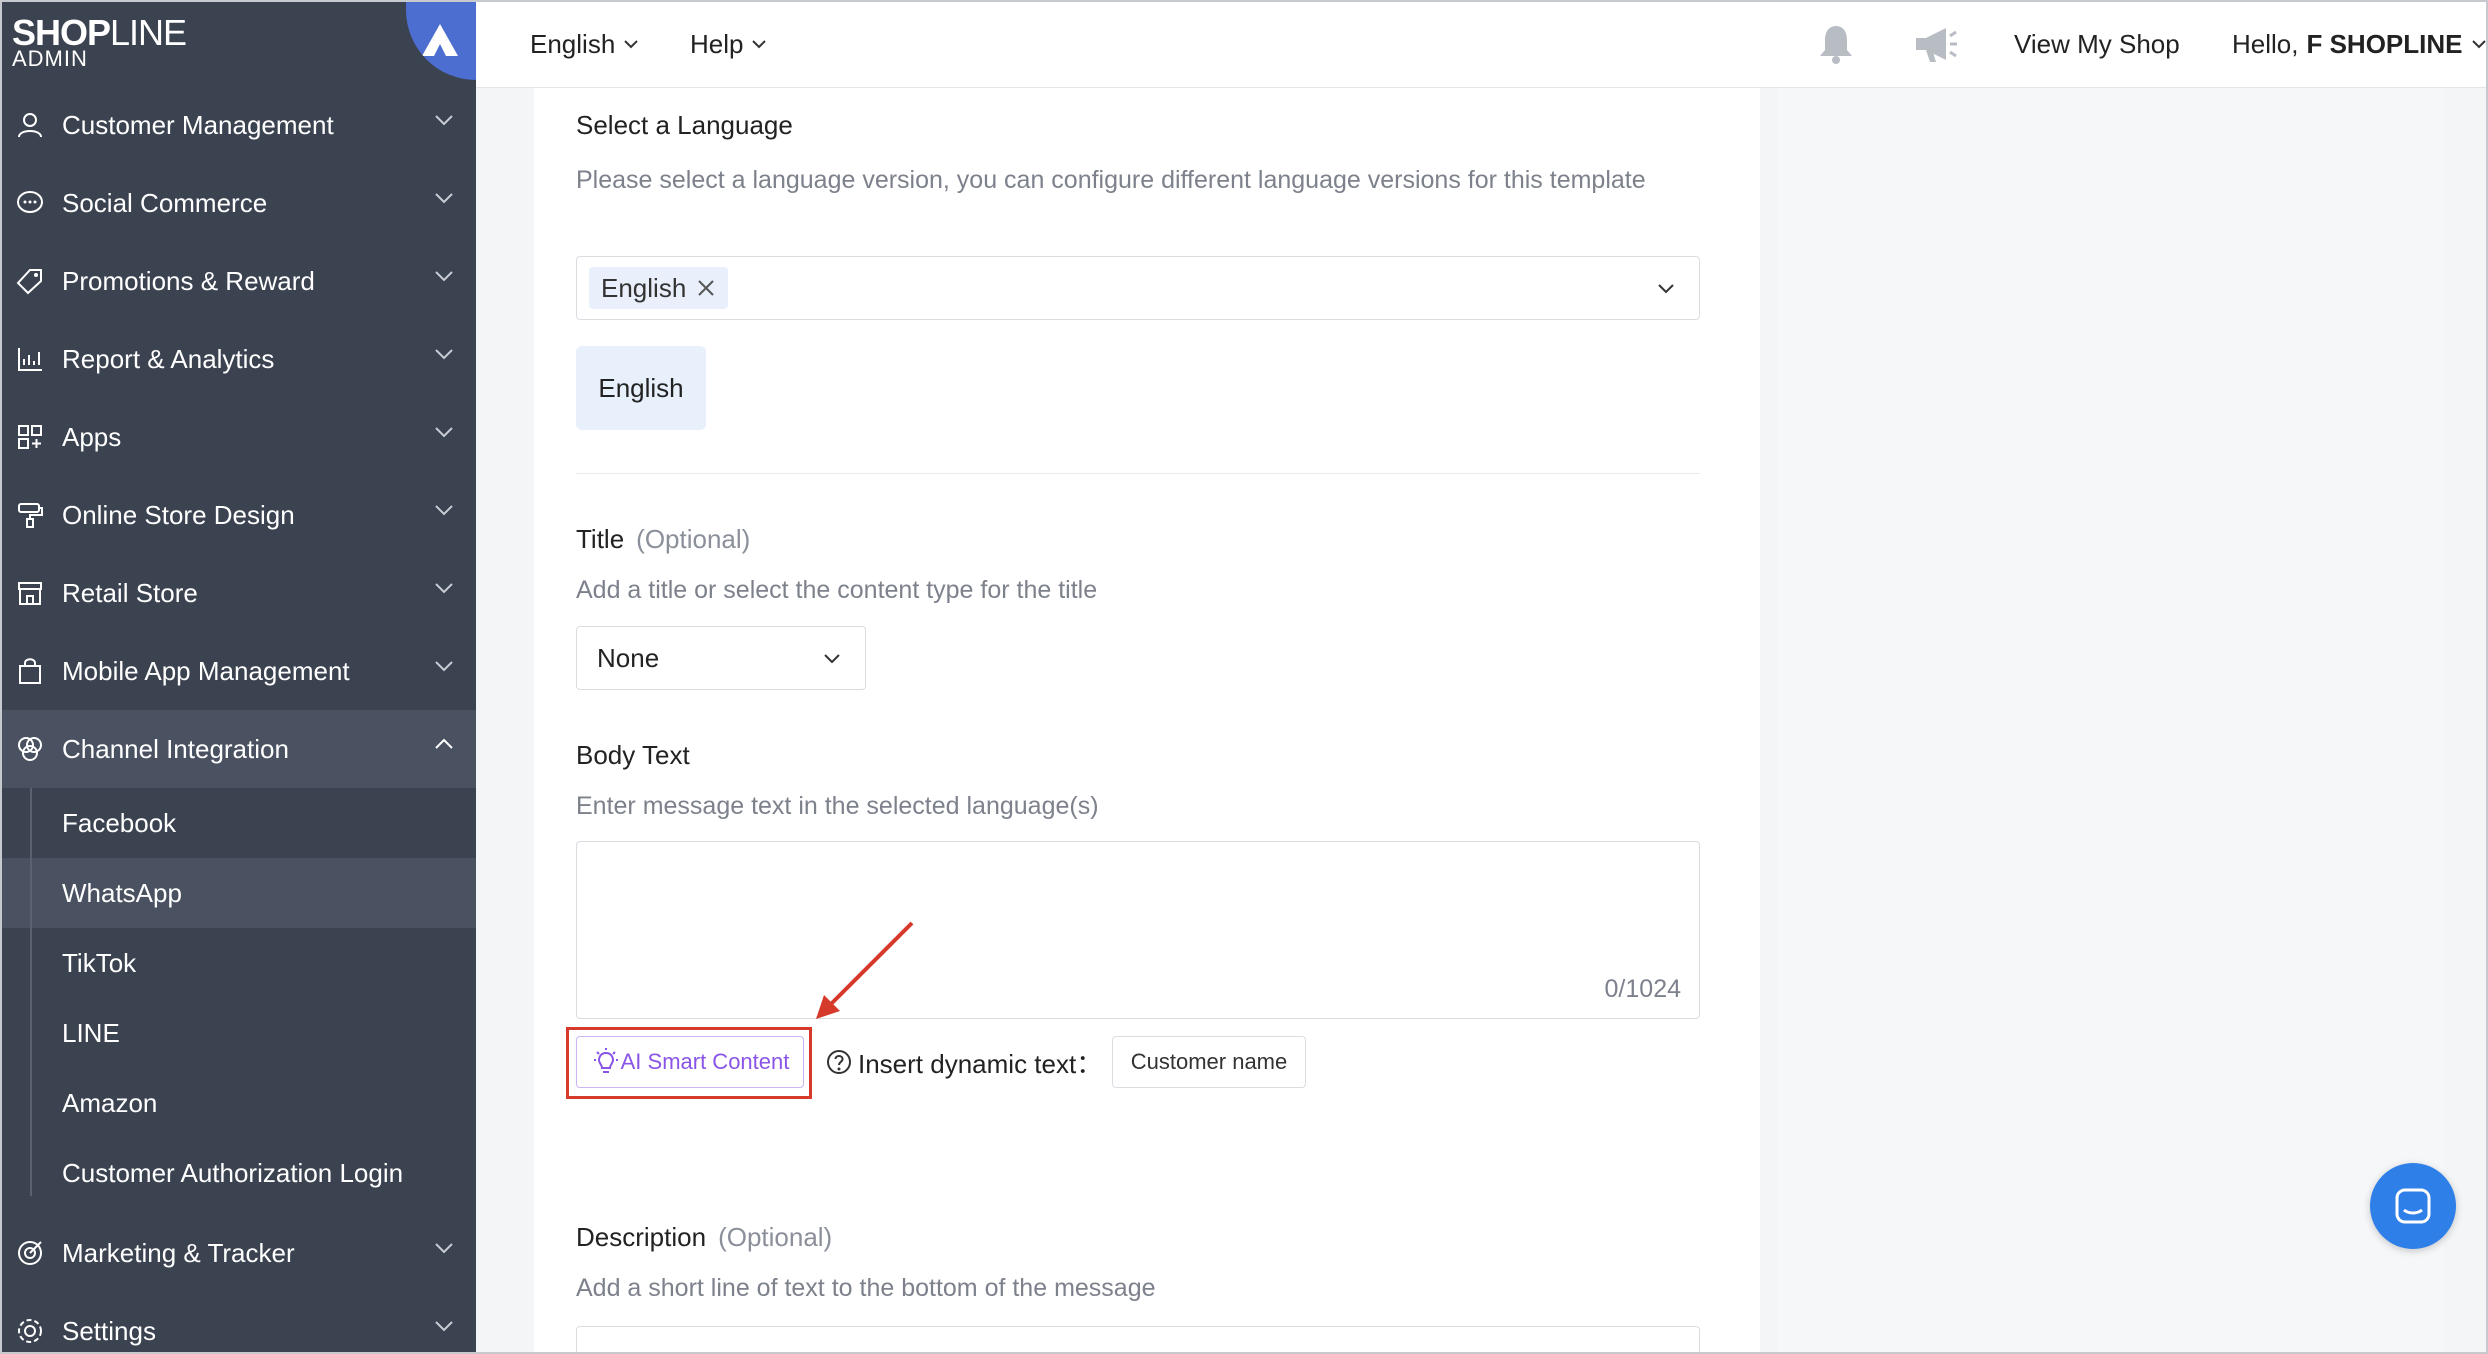 This screenshot has width=2488, height=1354. I want to click on sidebar-sub-item-facebook: Facebook, so click(238, 823).